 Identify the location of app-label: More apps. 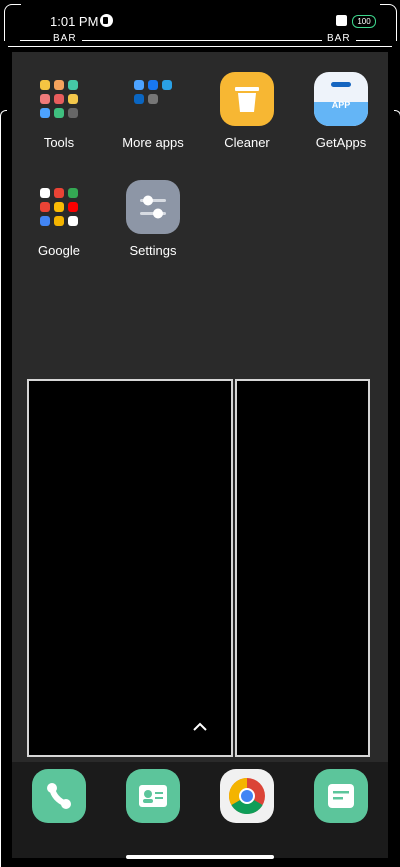
(153, 142).